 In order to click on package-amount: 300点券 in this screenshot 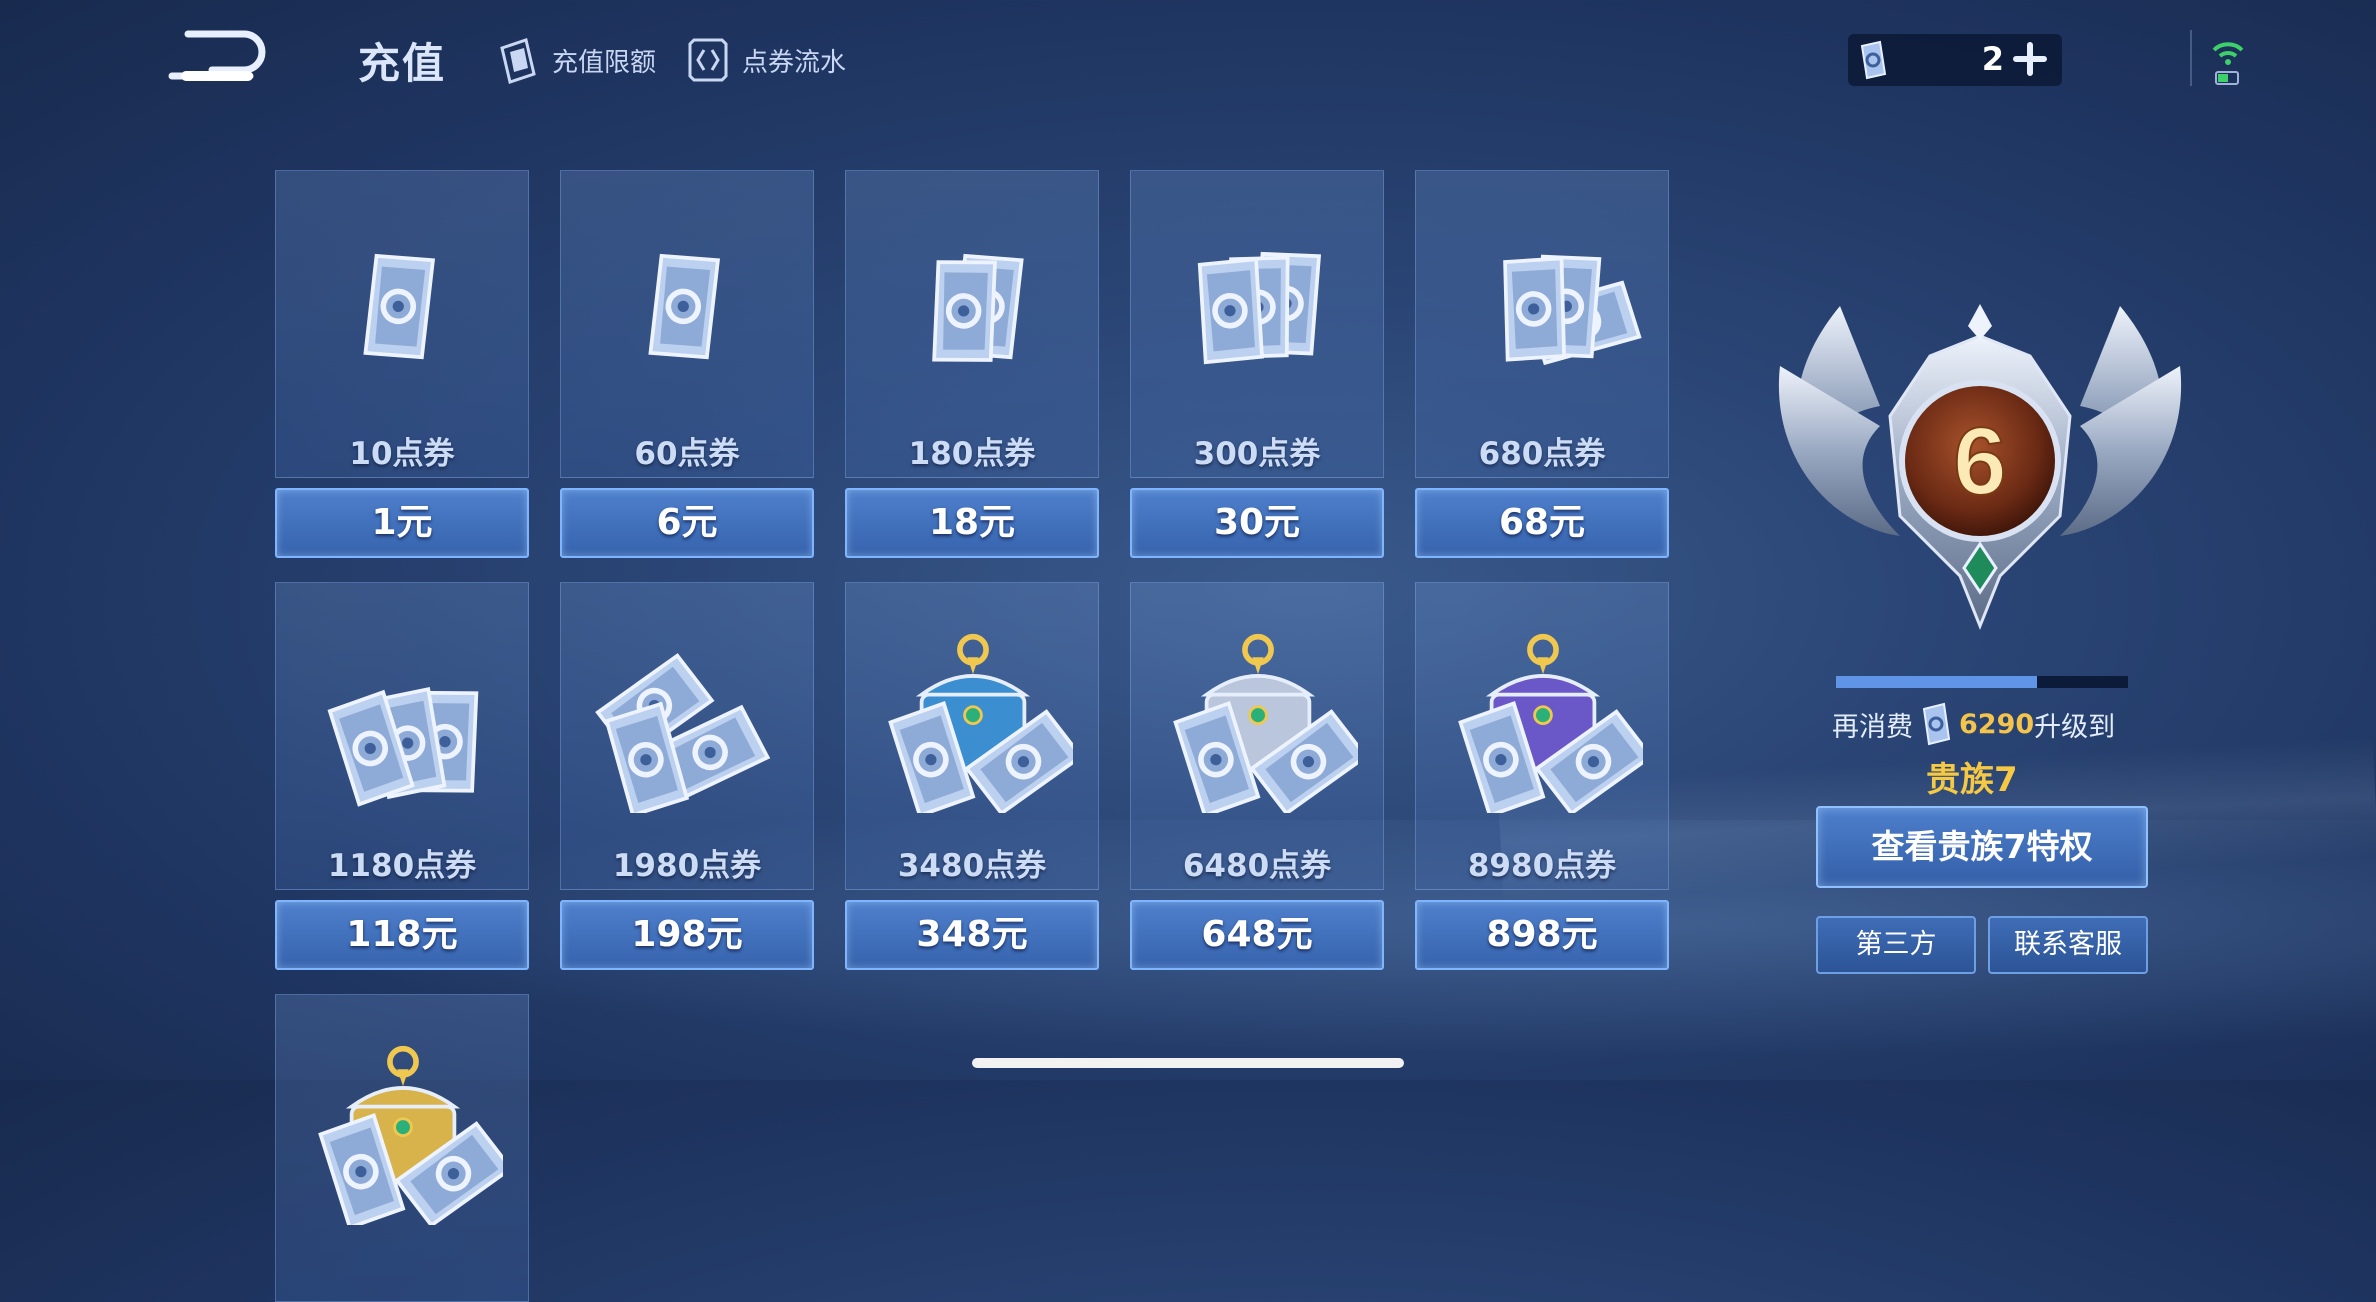, I will do `click(1257, 454)`.